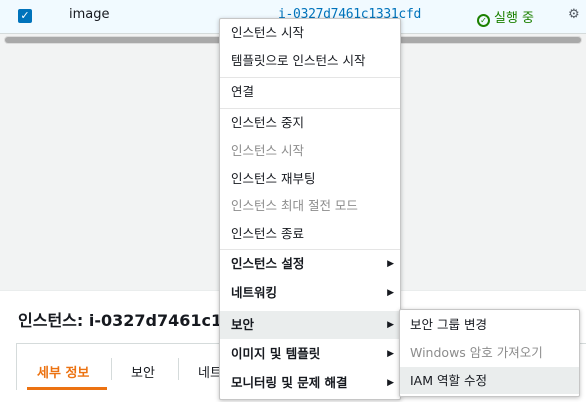  Describe the element at coordinates (254, 292) in the screenshot. I see `menu-item-label: 네트워킹` at that location.